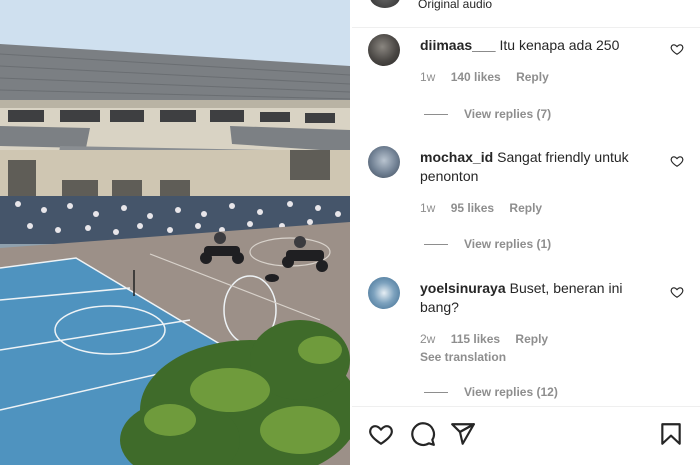 The height and width of the screenshot is (465, 700). I want to click on comment-text-block: mochax_id Sangat friendly untuk penonton, so click(540, 167).